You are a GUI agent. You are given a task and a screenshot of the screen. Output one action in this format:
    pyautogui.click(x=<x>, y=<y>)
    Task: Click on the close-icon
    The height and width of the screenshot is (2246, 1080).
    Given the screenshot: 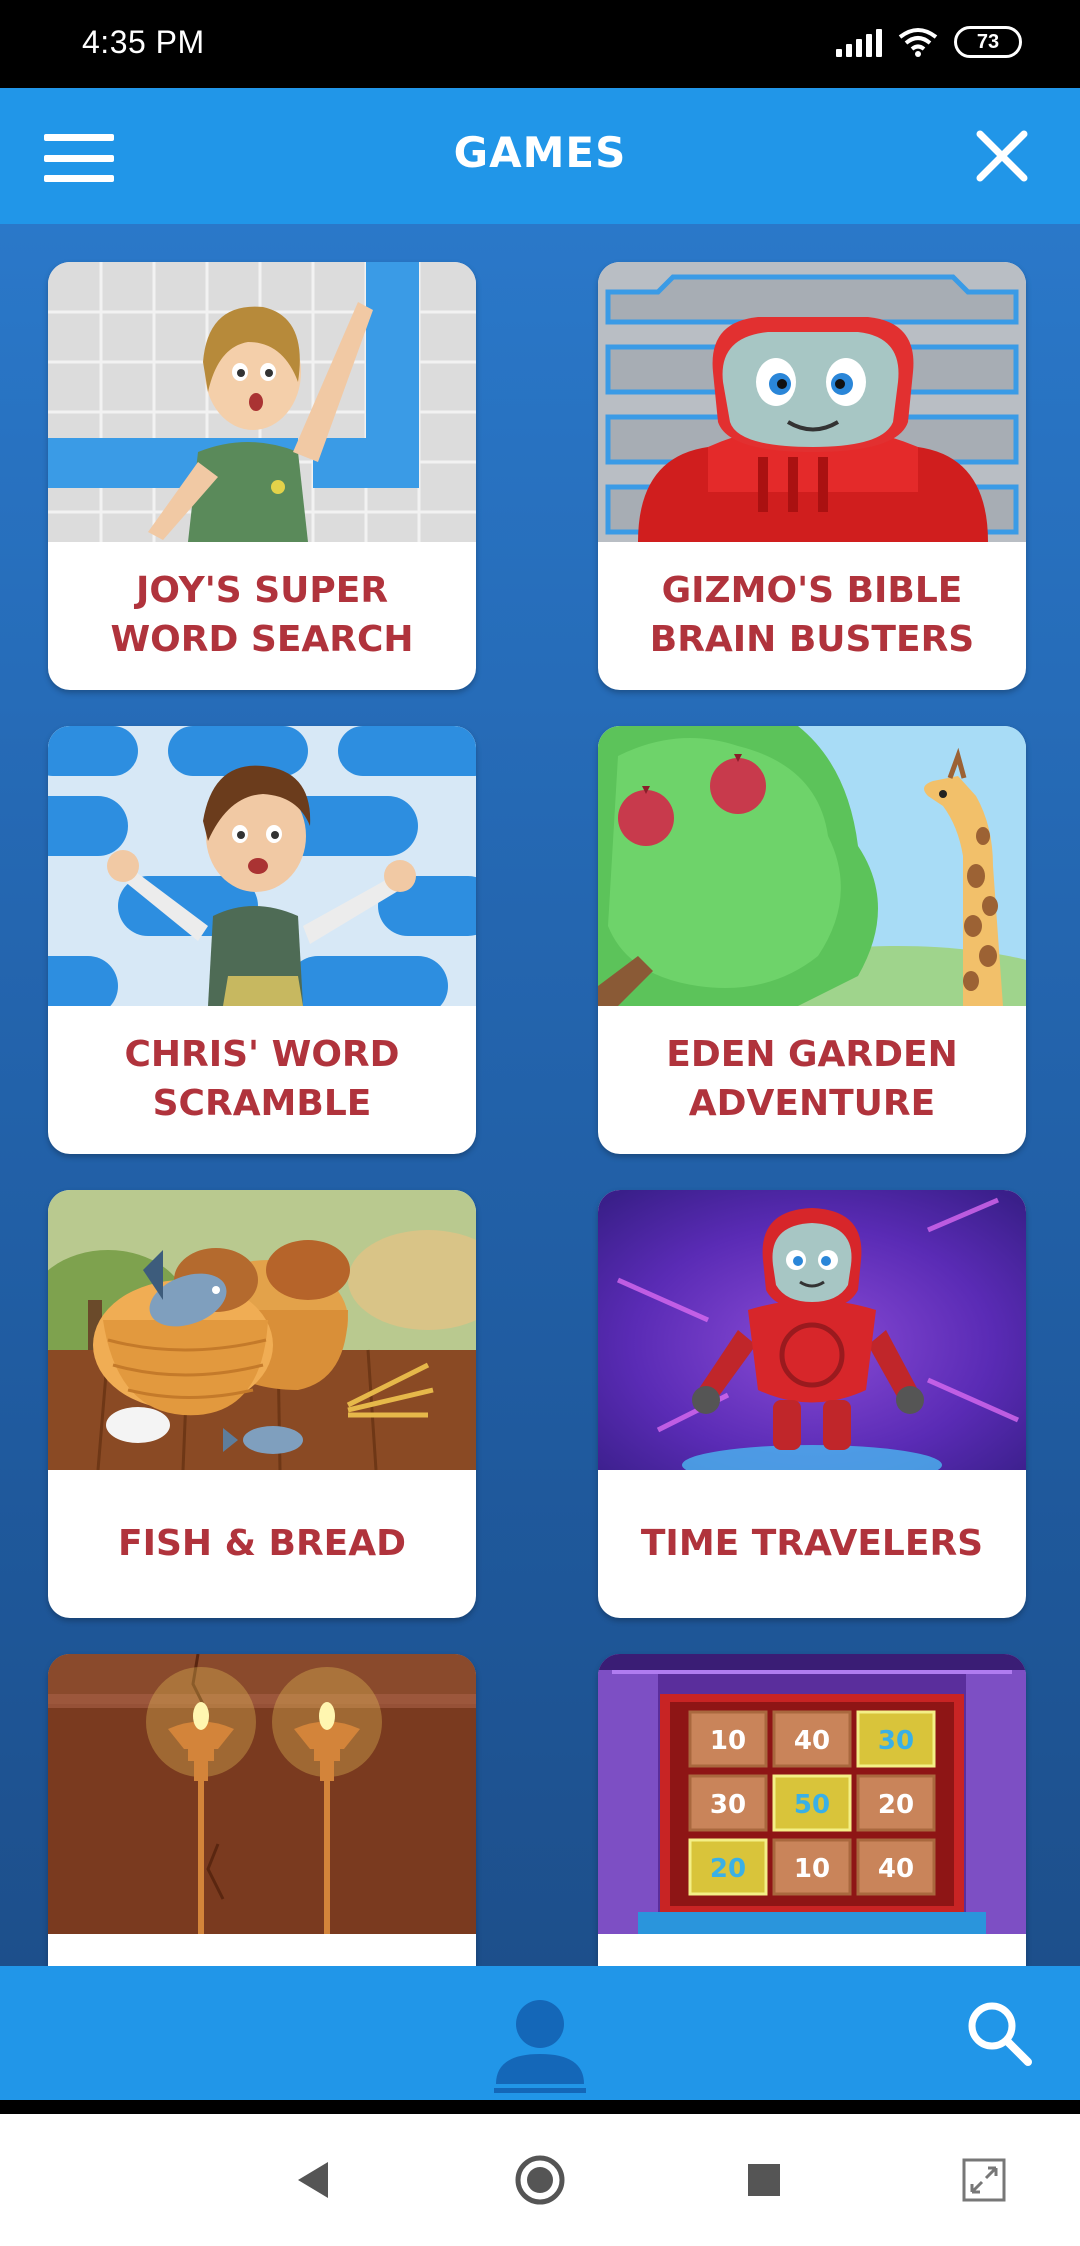 What is the action you would take?
    pyautogui.click(x=1002, y=156)
    